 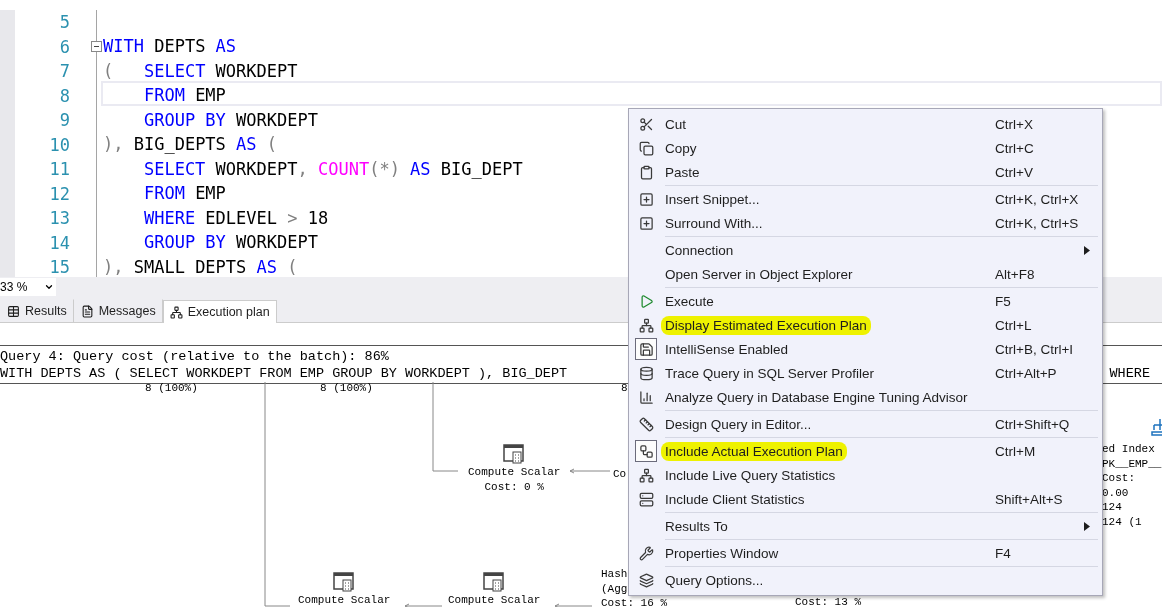 I want to click on line-number: 14, so click(x=59, y=243).